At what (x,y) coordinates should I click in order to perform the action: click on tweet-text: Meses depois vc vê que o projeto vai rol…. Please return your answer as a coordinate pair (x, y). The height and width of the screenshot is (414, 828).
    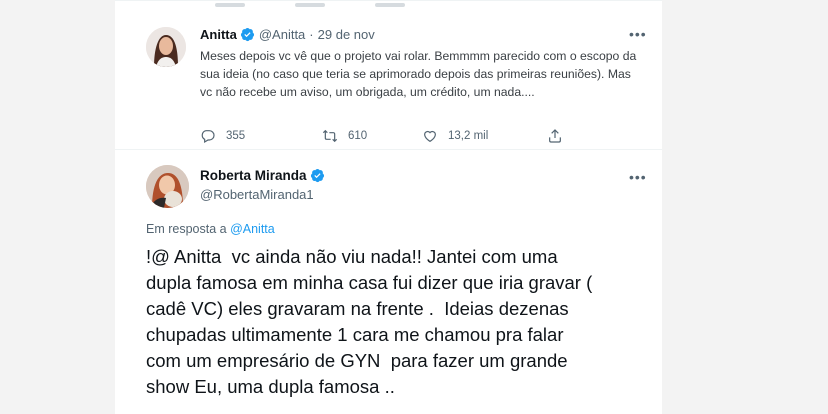
    Looking at the image, I should click on (418, 74).